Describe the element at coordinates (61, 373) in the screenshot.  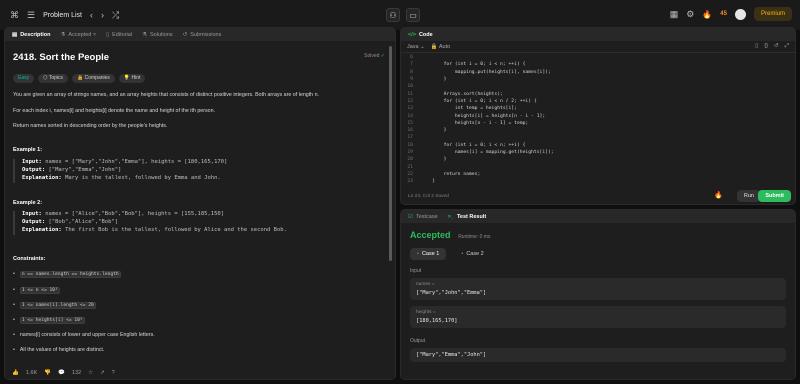
I see `comment-icon: 💬` at that location.